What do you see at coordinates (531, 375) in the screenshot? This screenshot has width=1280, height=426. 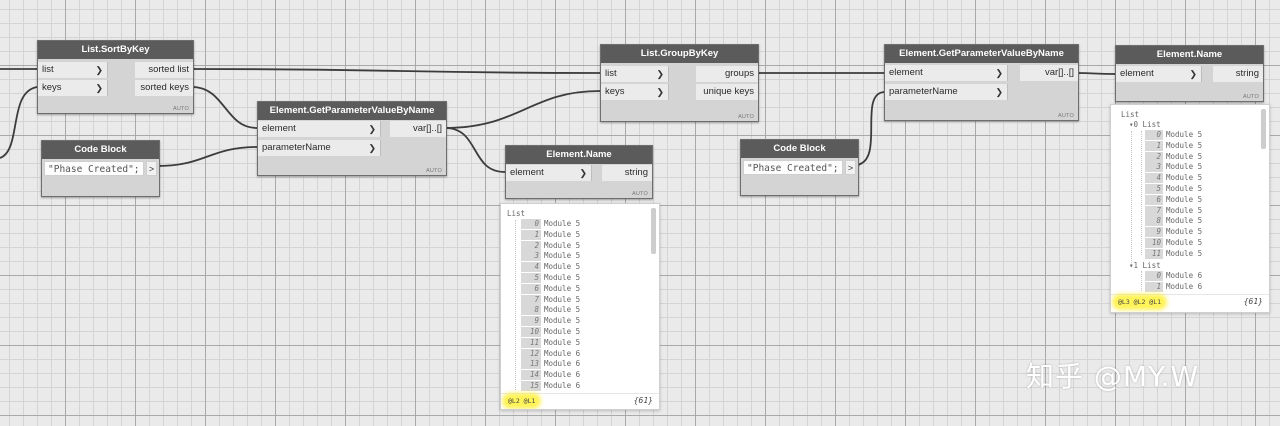 I see `list-item-index: 14` at bounding box center [531, 375].